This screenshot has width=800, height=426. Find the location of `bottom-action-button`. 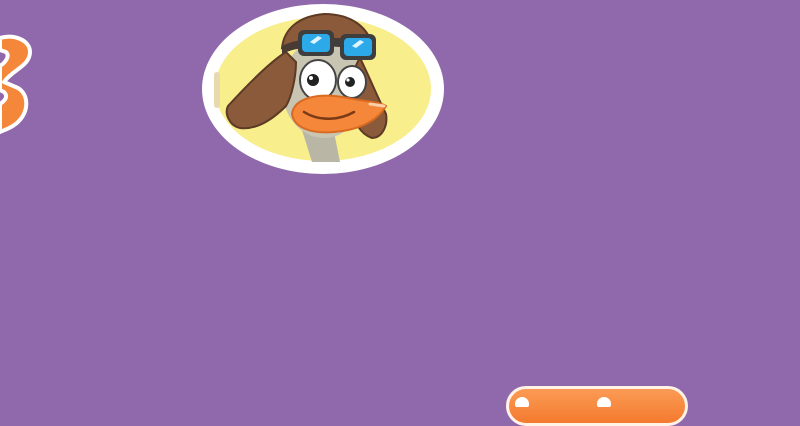

bottom-action-button is located at coordinates (597, 406).